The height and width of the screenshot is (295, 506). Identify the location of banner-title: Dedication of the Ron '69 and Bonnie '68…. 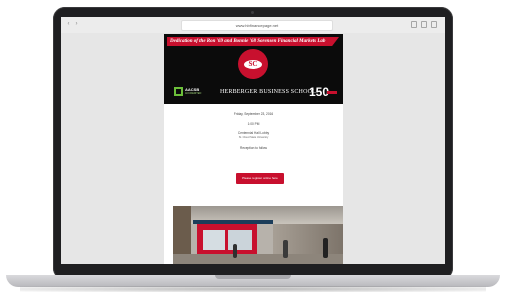
(248, 41).